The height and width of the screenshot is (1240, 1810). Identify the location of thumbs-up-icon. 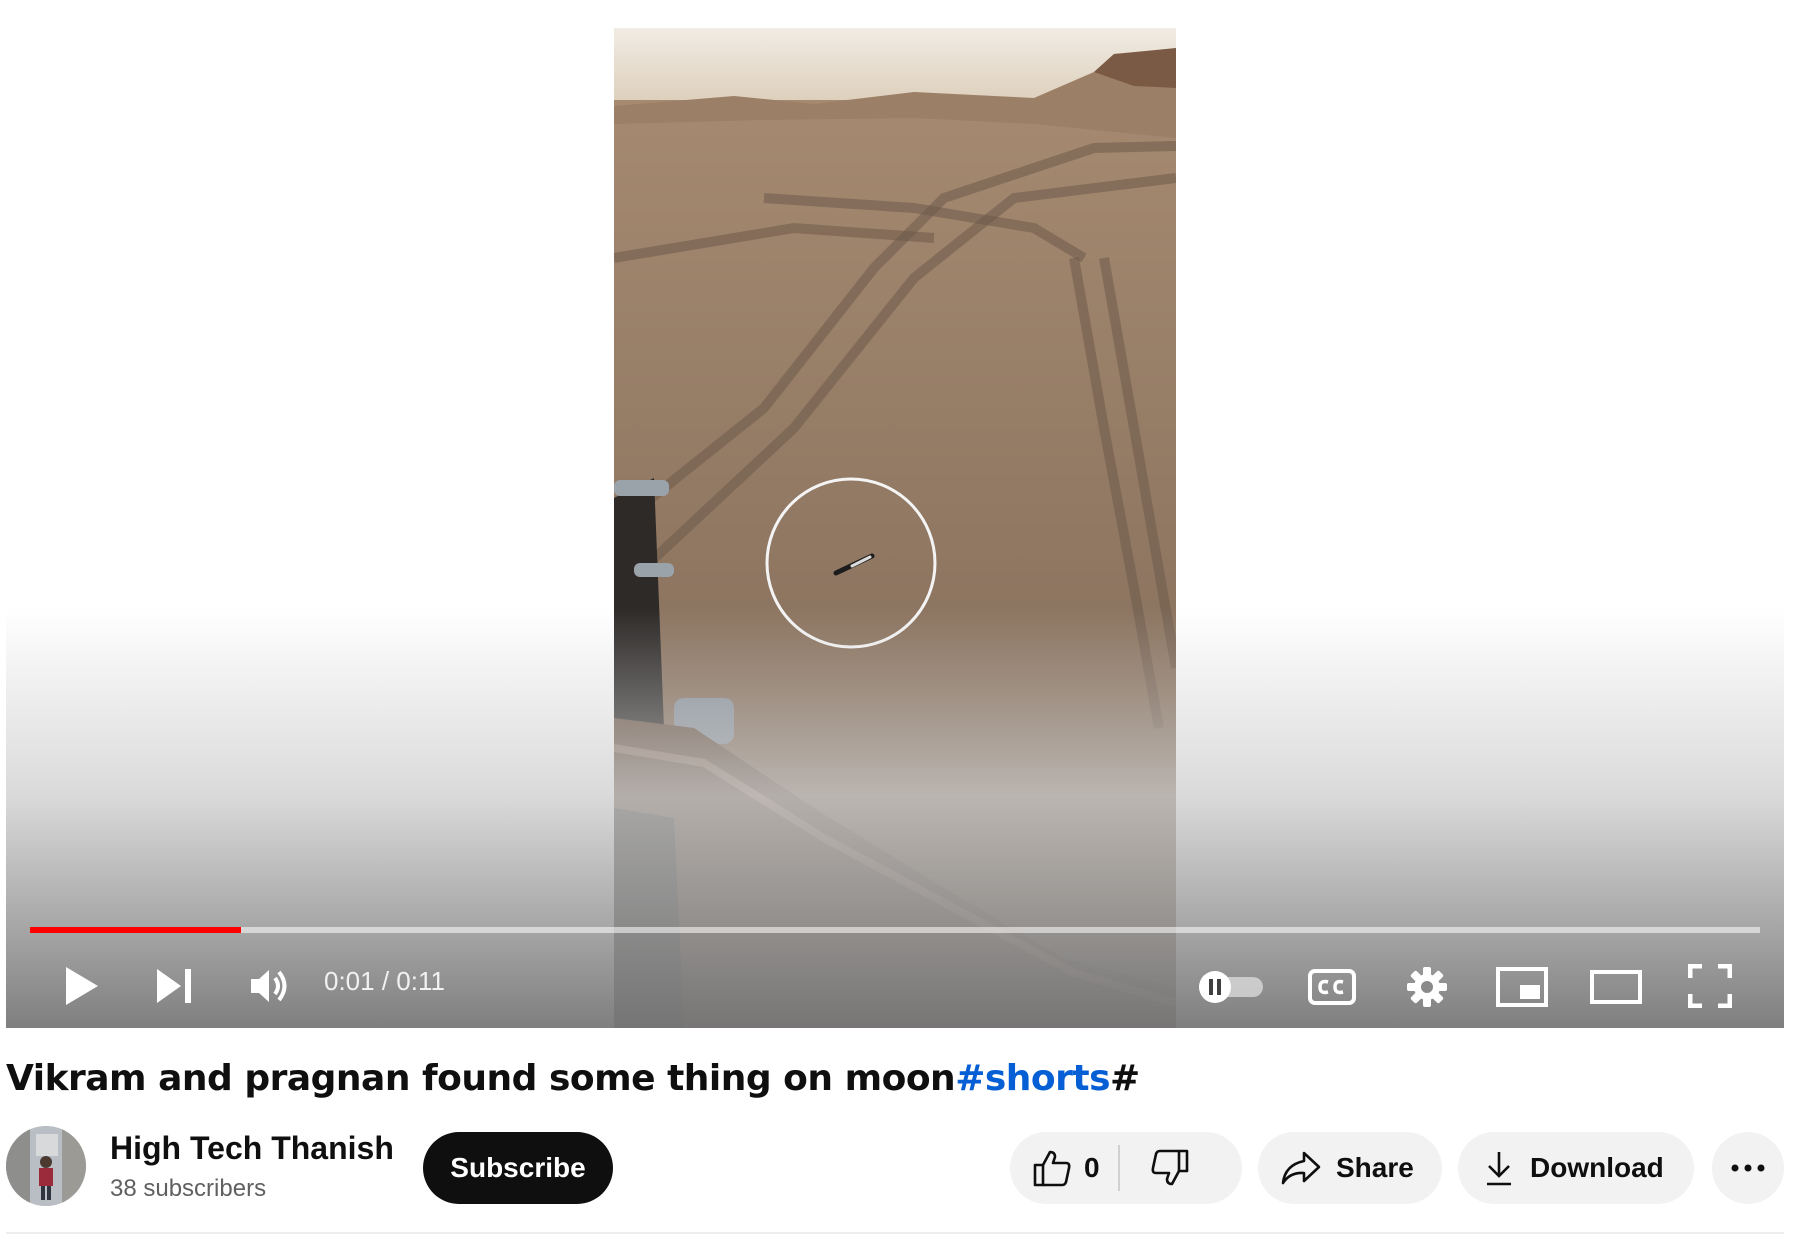
(1052, 1168).